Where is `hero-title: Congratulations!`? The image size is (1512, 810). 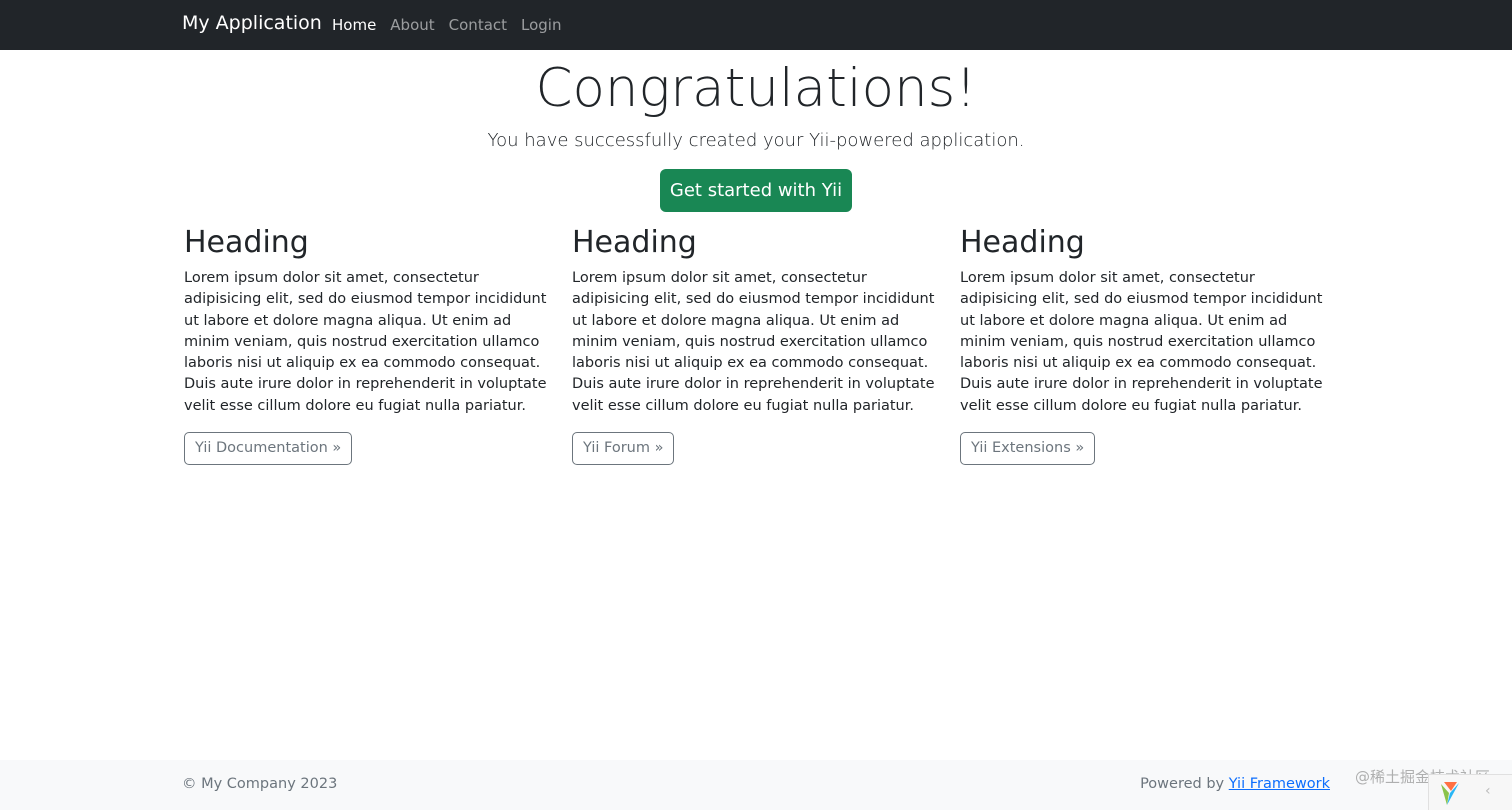 hero-title: Congratulations! is located at coordinates (756, 88).